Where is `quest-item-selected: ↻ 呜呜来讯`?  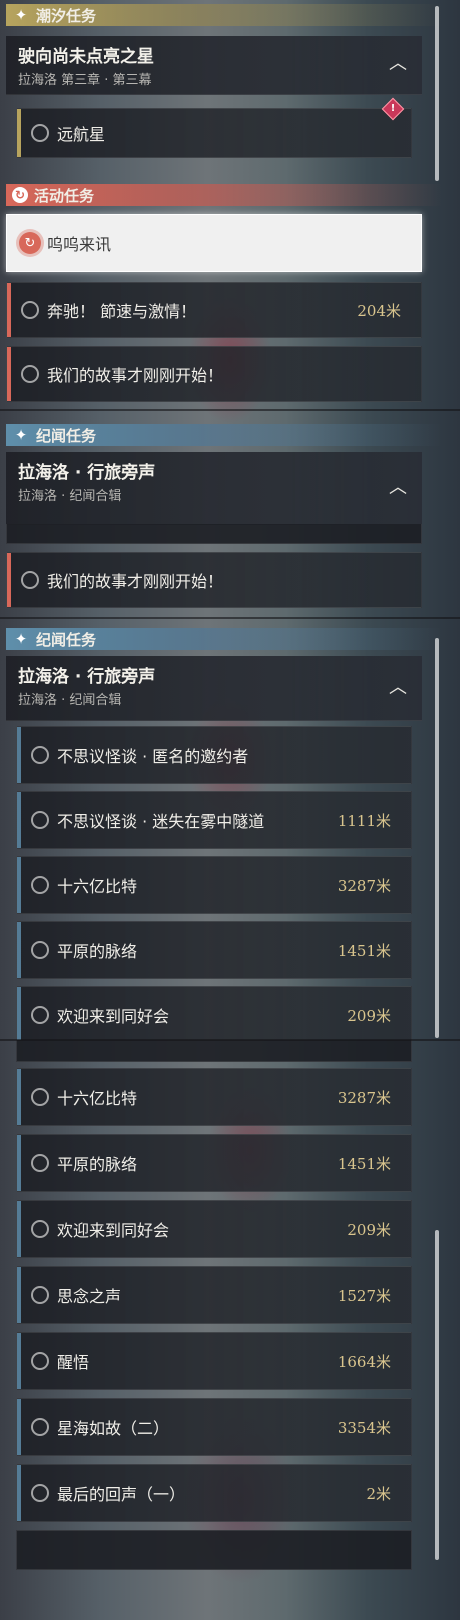 quest-item-selected: ↻ 呜呜来讯 is located at coordinates (214, 243).